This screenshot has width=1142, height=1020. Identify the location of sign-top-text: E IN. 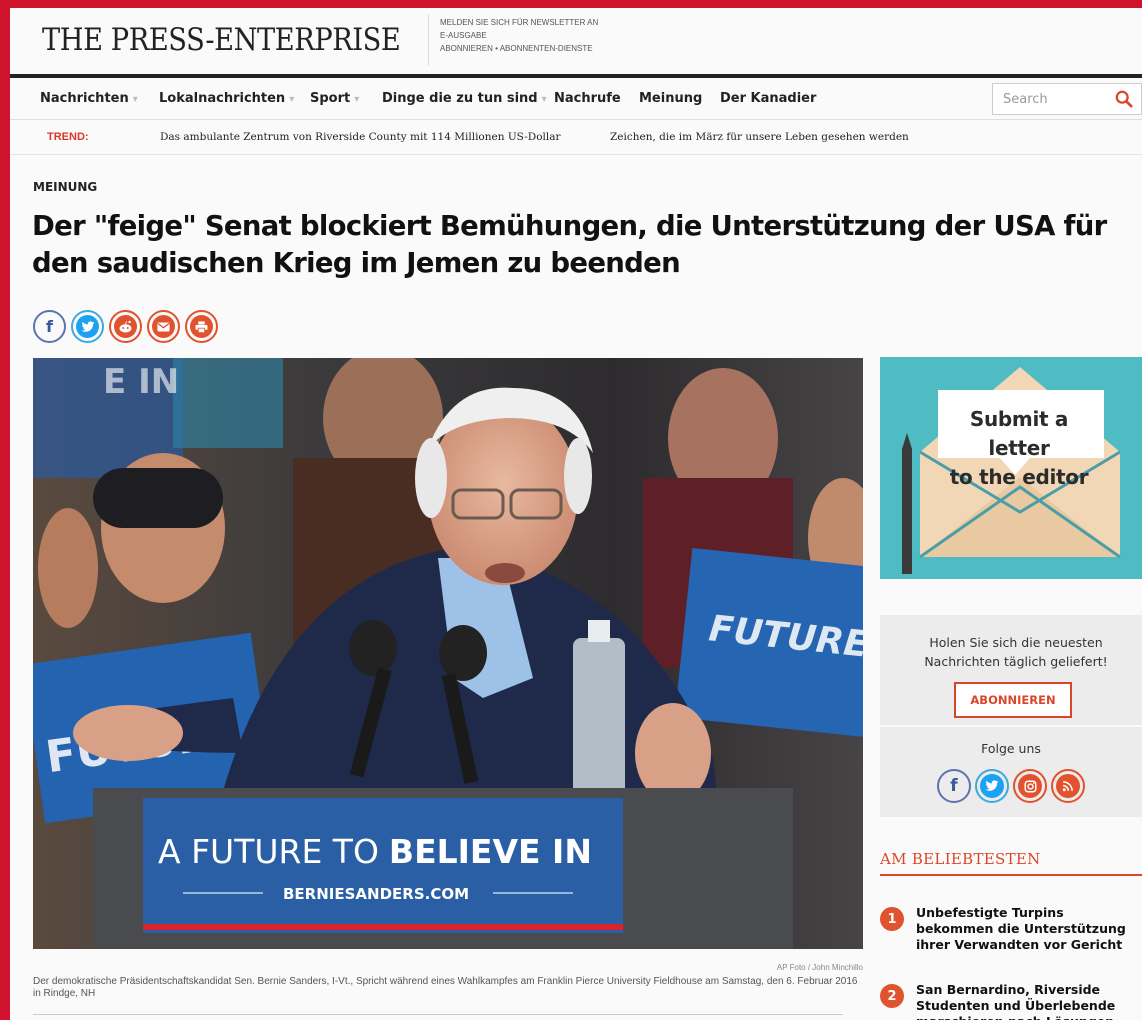
(141, 382).